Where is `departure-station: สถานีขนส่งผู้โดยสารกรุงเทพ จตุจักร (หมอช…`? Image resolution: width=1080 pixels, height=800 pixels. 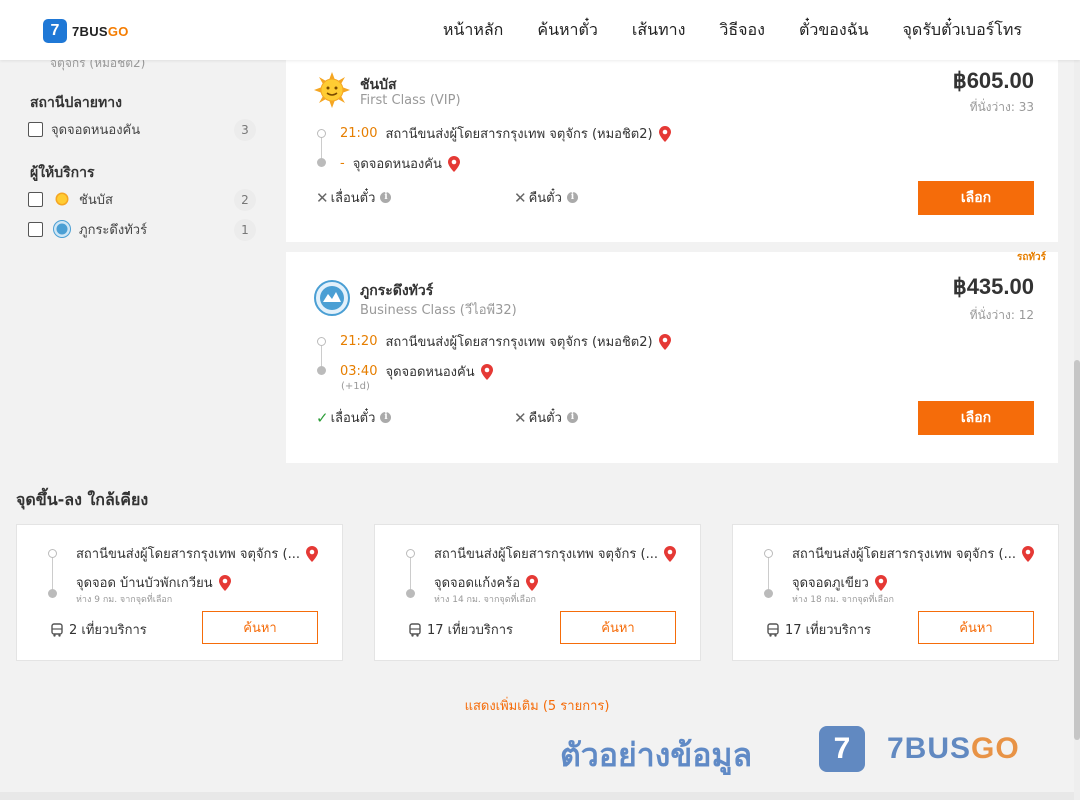
departure-station: สถานีขนส่งผู้โดยสารกรุงเทพ จตุจักร (หมอช… is located at coordinates (519, 342).